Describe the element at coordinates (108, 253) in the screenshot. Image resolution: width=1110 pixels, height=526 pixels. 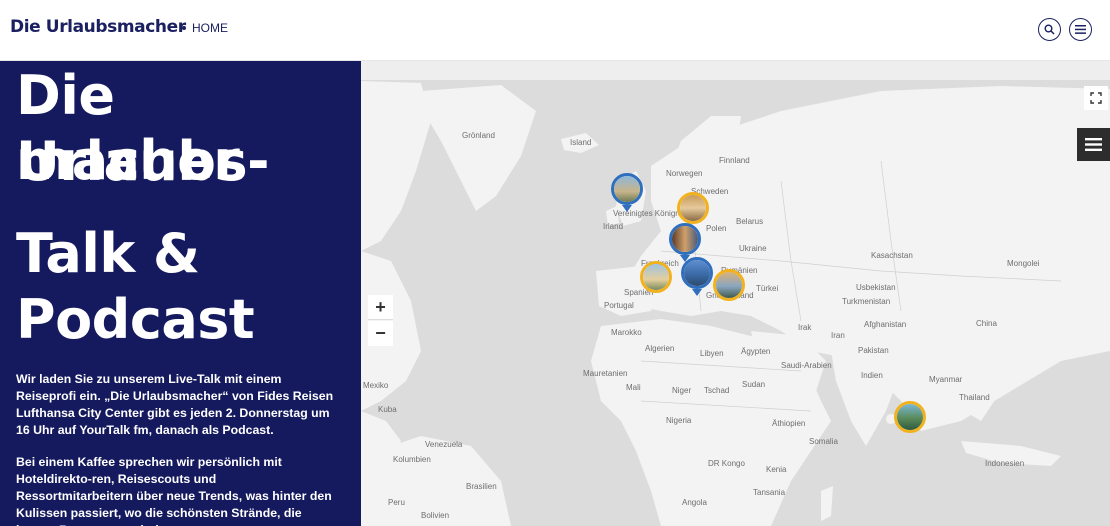
I see `hero-subtitle-line: Talk &` at that location.